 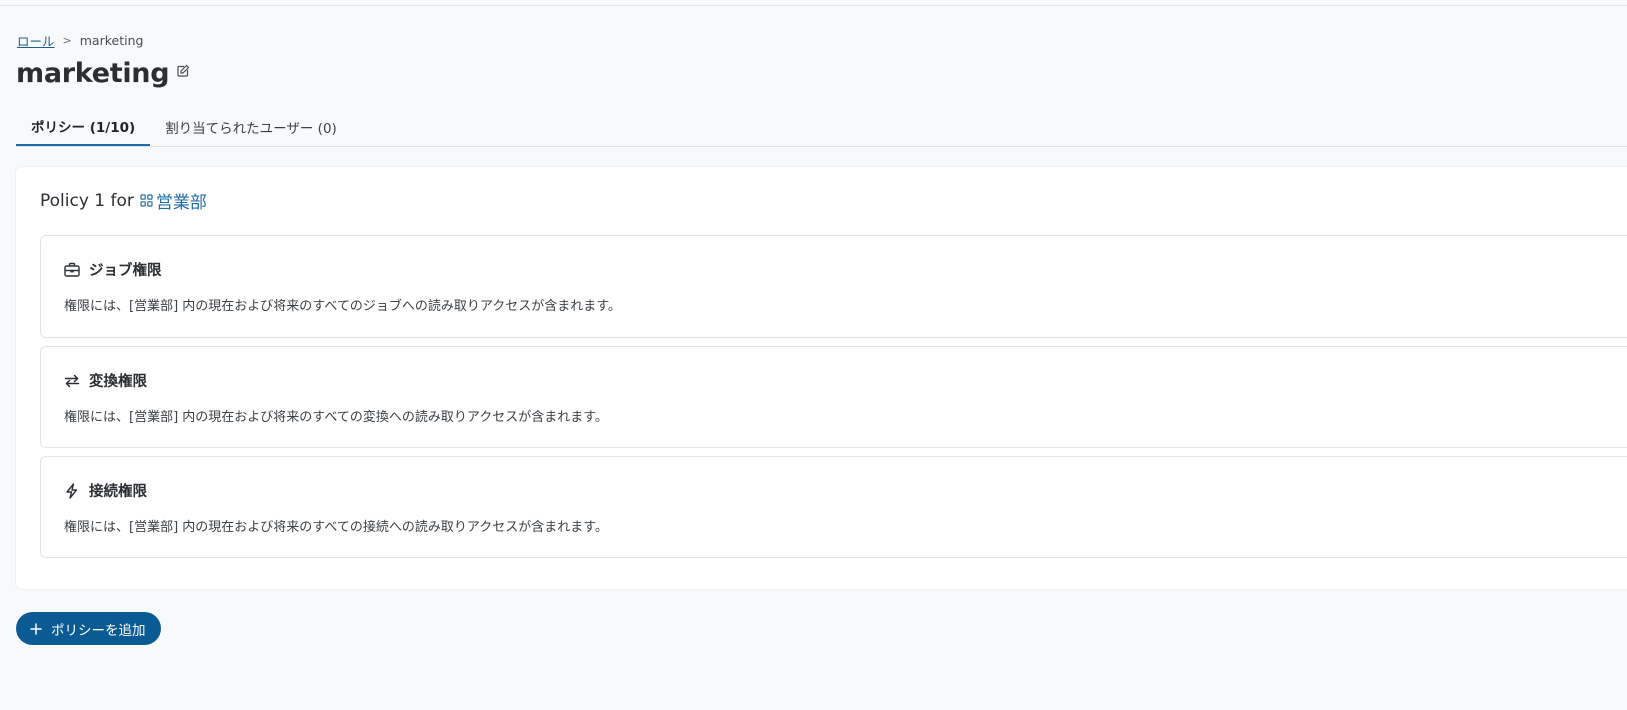 What do you see at coordinates (36, 628) in the screenshot?
I see `plus-icon` at bounding box center [36, 628].